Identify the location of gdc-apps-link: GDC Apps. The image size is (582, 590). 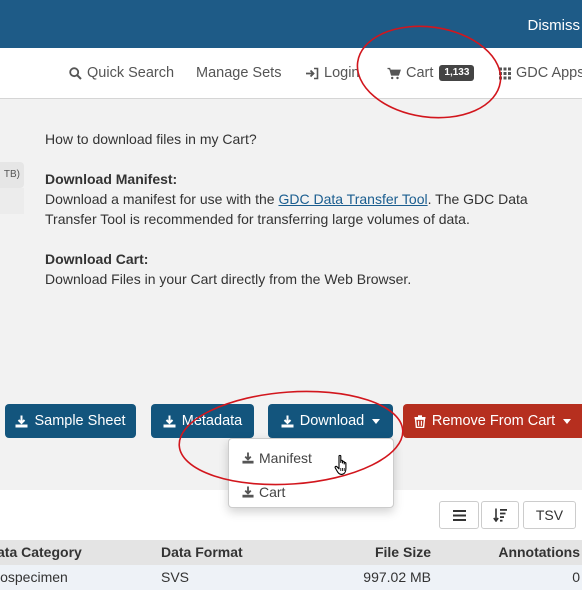
(540, 73).